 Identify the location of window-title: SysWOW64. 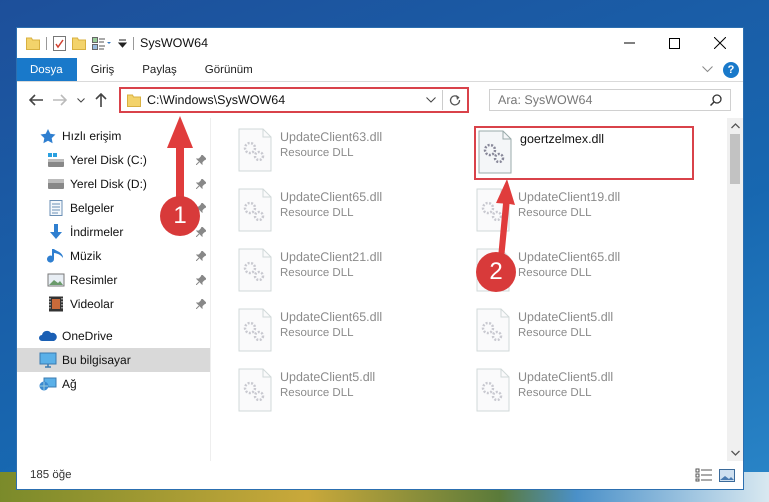
(174, 43).